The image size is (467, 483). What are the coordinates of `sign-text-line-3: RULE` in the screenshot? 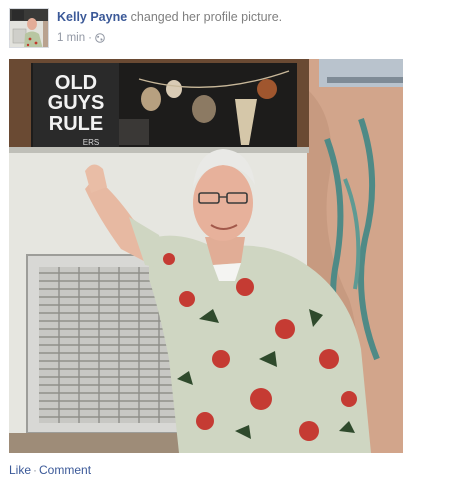 It's located at (76, 124).